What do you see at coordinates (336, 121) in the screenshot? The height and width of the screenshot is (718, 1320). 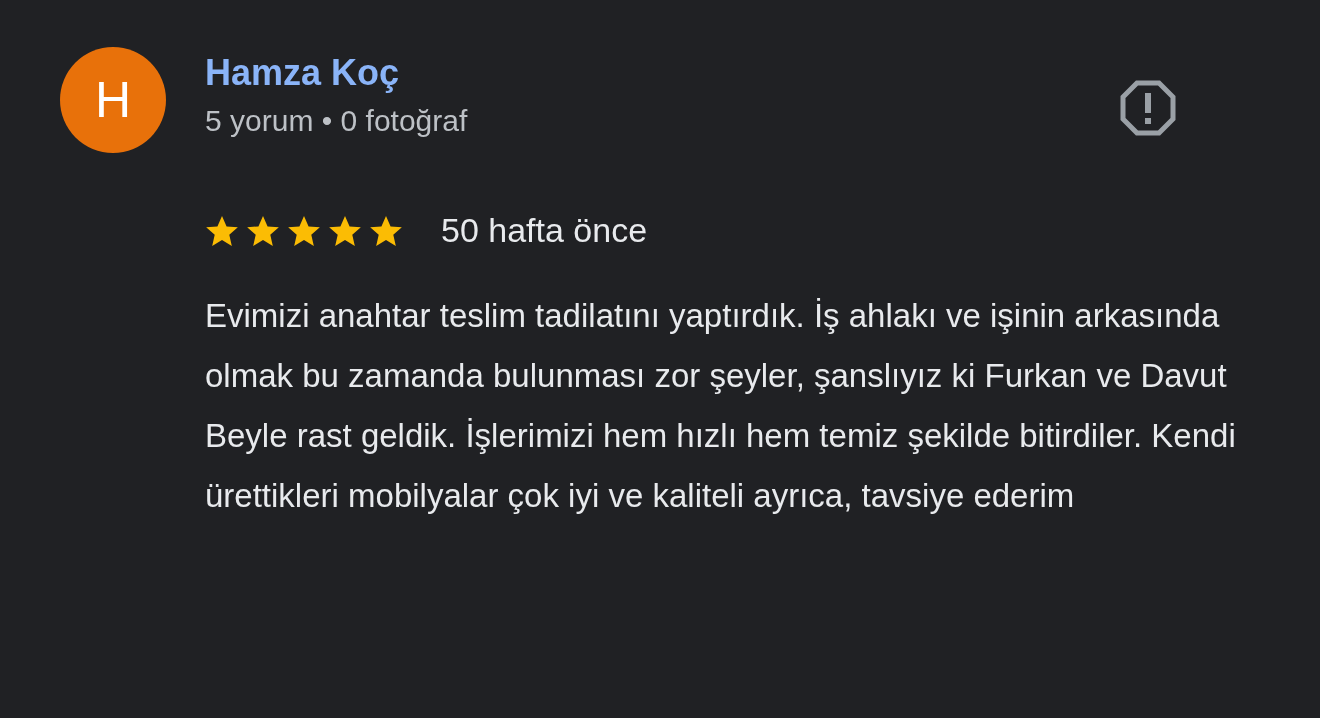 I see `review-count: 5 yorum • 0 fotoğraf` at bounding box center [336, 121].